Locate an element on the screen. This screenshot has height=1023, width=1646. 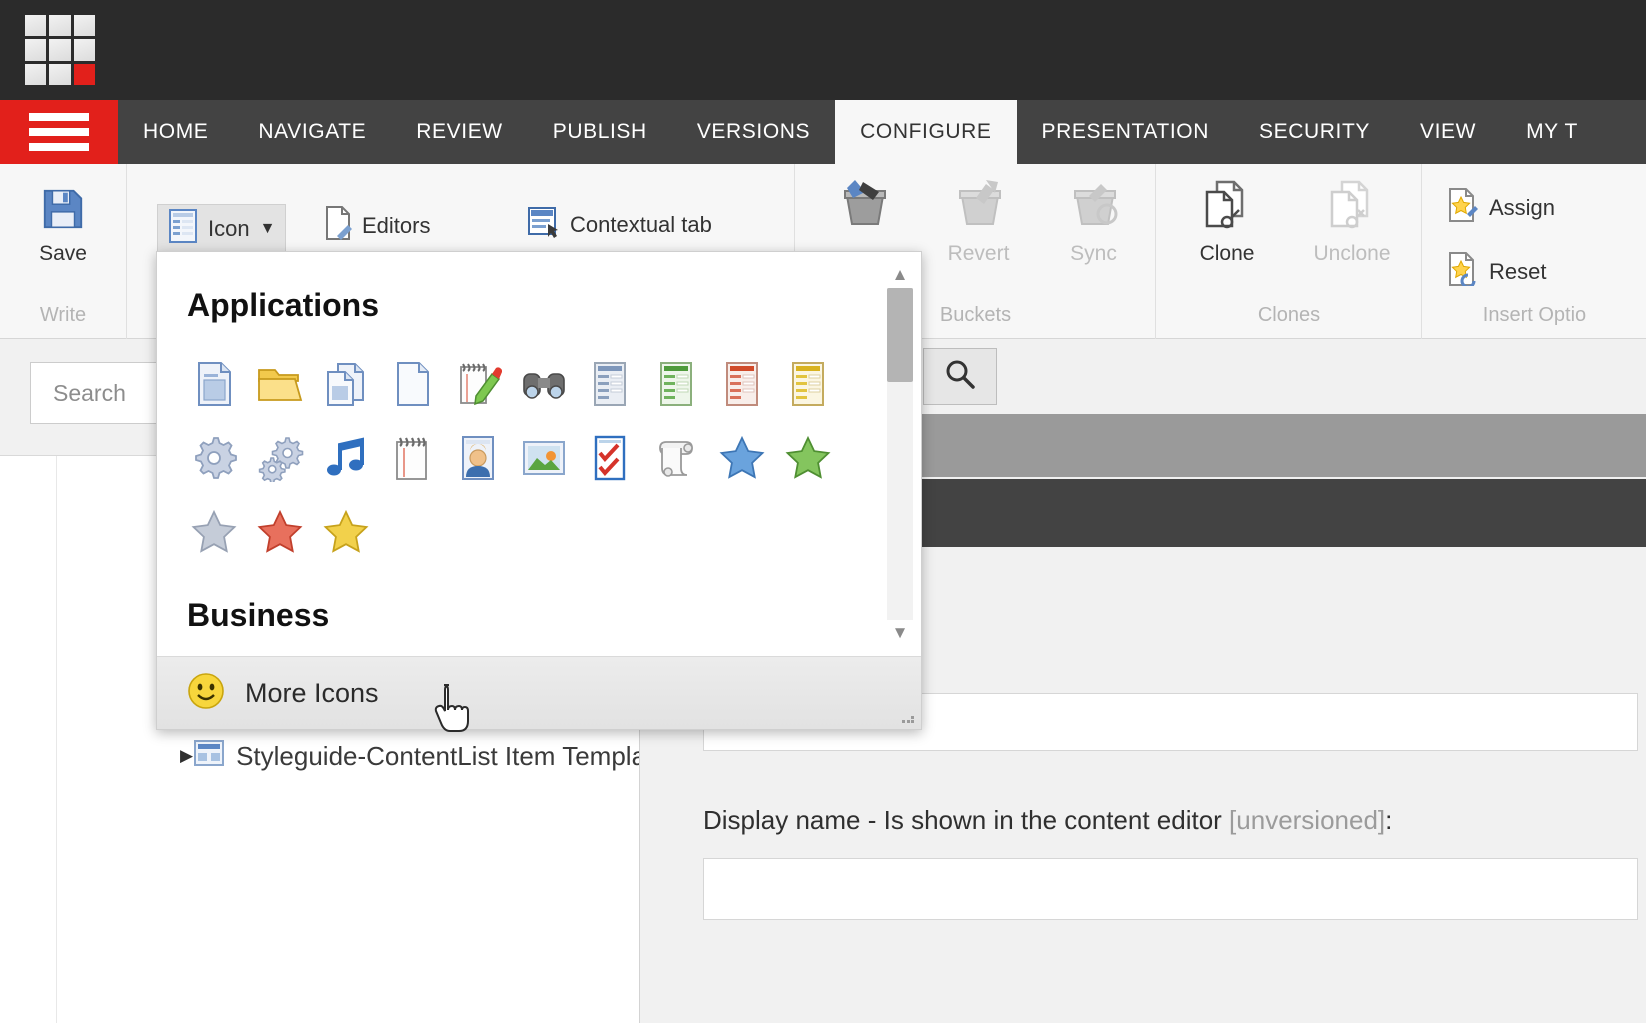
reset-icon is located at coordinates (1463, 272).